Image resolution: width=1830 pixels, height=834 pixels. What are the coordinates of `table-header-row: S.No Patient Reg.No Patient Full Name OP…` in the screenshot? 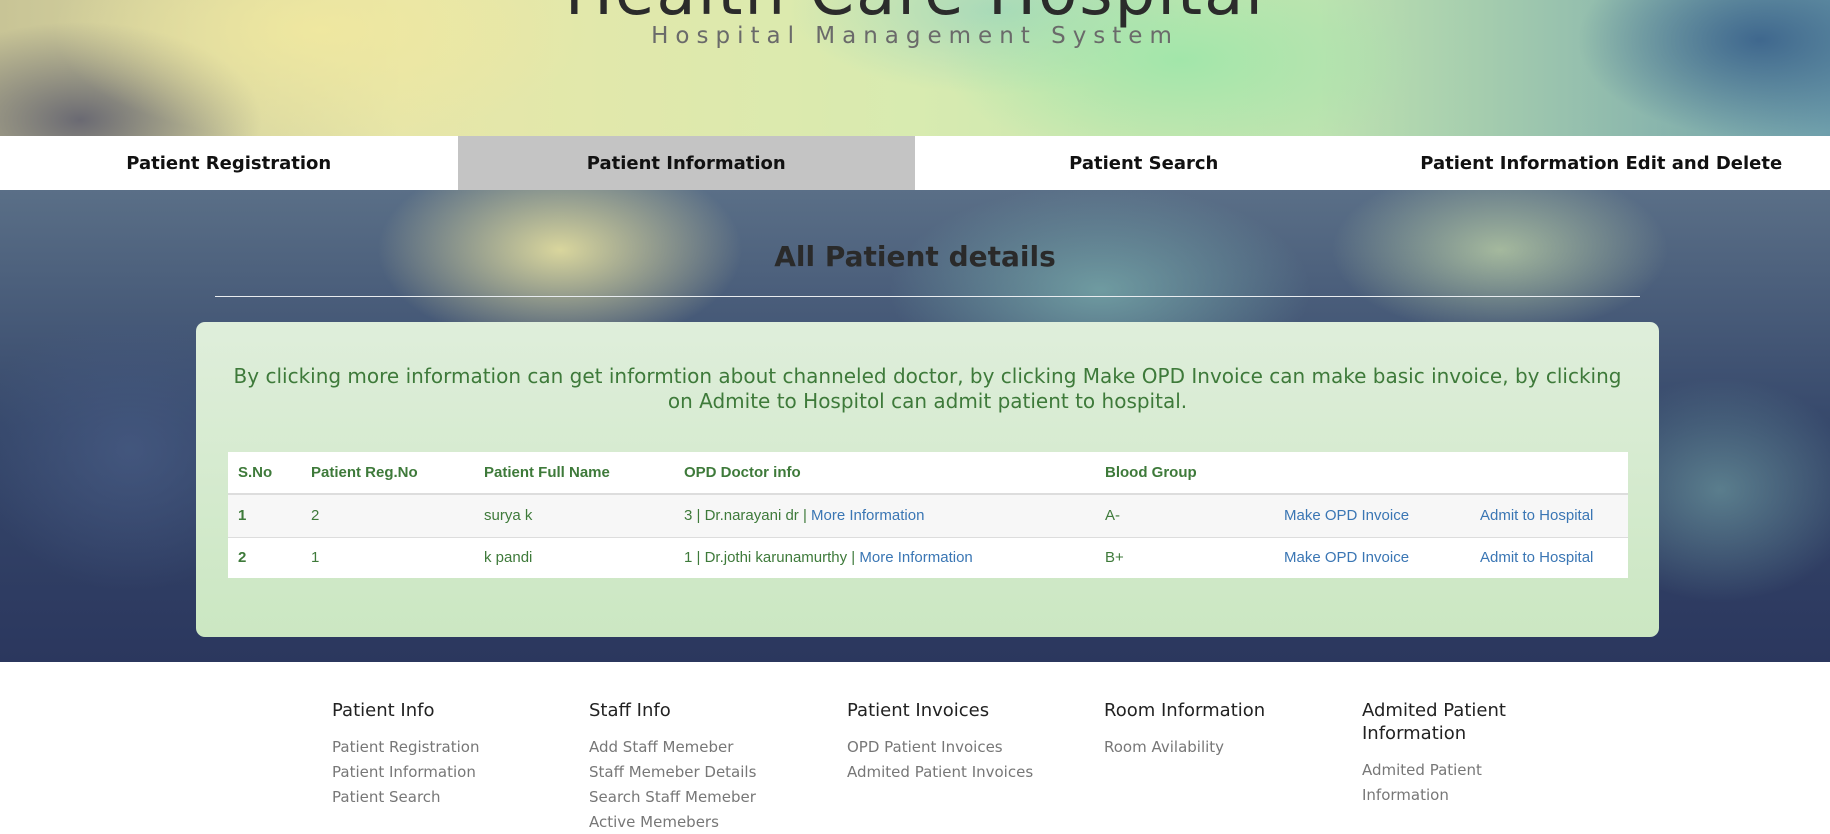 It's located at (928, 473).